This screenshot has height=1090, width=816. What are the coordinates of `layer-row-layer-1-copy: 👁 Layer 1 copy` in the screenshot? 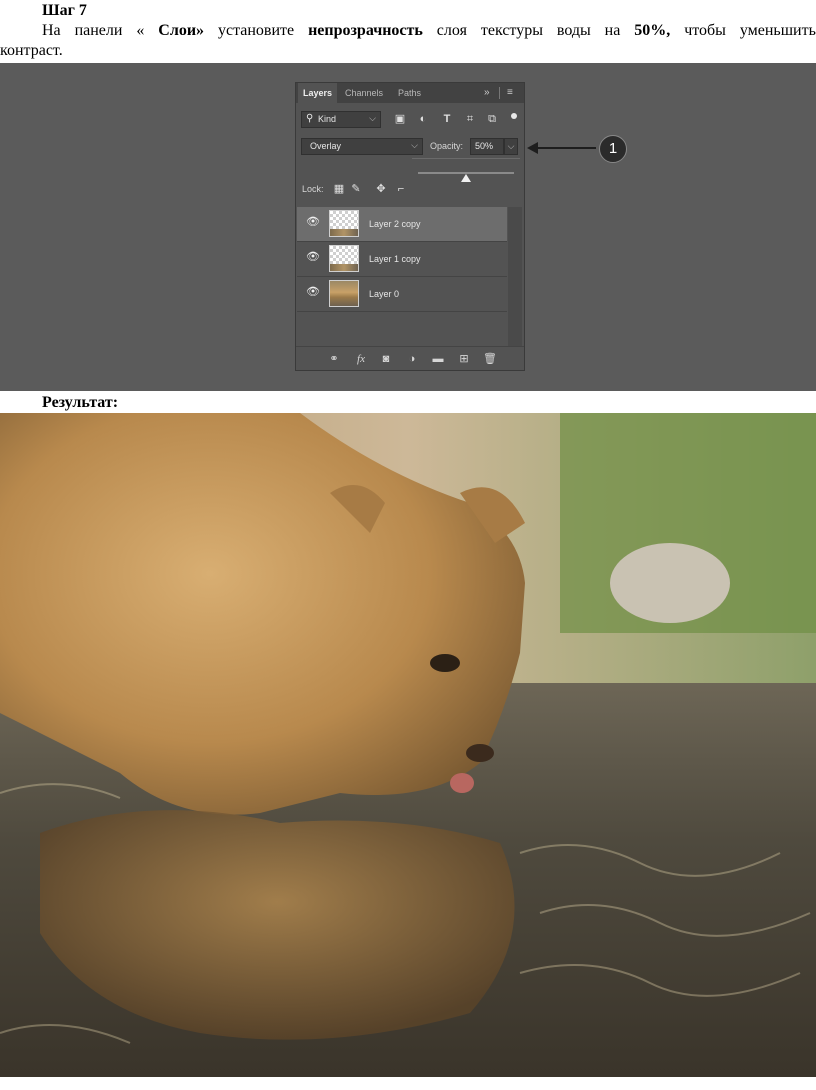 It's located at (402, 259).